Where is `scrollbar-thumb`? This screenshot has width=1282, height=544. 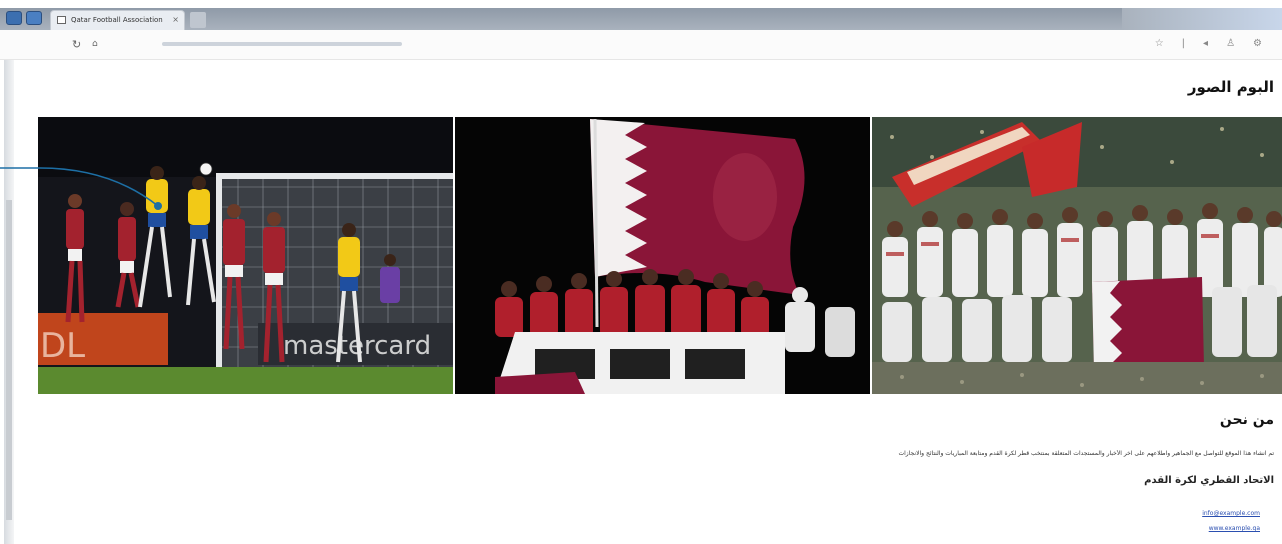 scrollbar-thumb is located at coordinates (9, 360).